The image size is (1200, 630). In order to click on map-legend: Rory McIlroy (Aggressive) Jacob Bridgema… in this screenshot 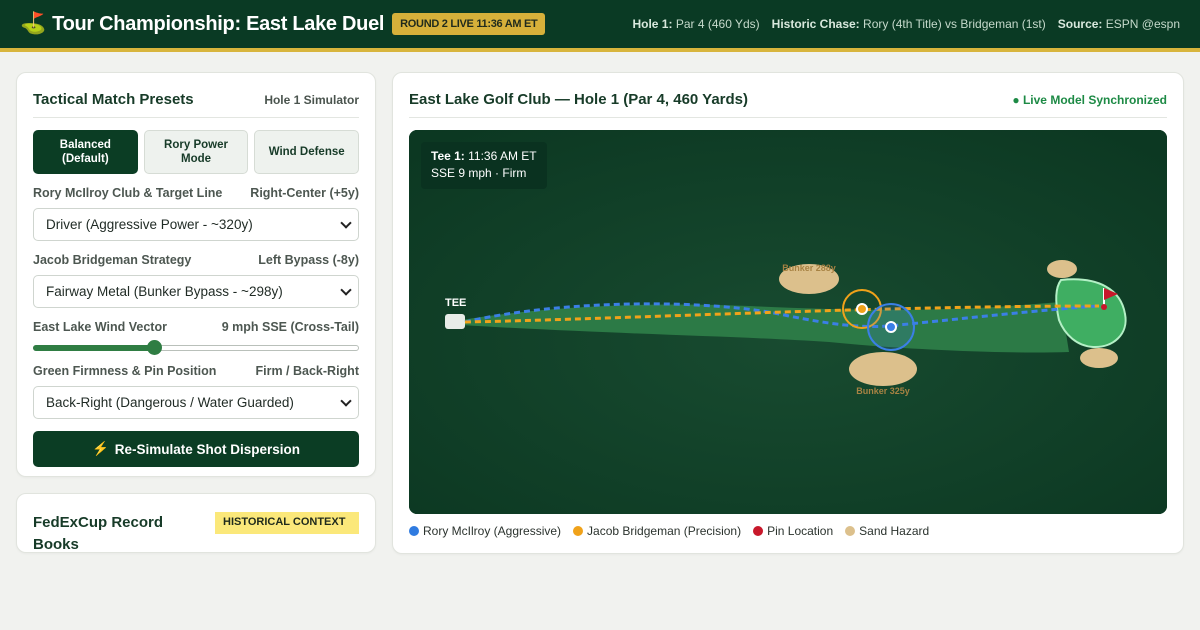, I will do `click(788, 531)`.